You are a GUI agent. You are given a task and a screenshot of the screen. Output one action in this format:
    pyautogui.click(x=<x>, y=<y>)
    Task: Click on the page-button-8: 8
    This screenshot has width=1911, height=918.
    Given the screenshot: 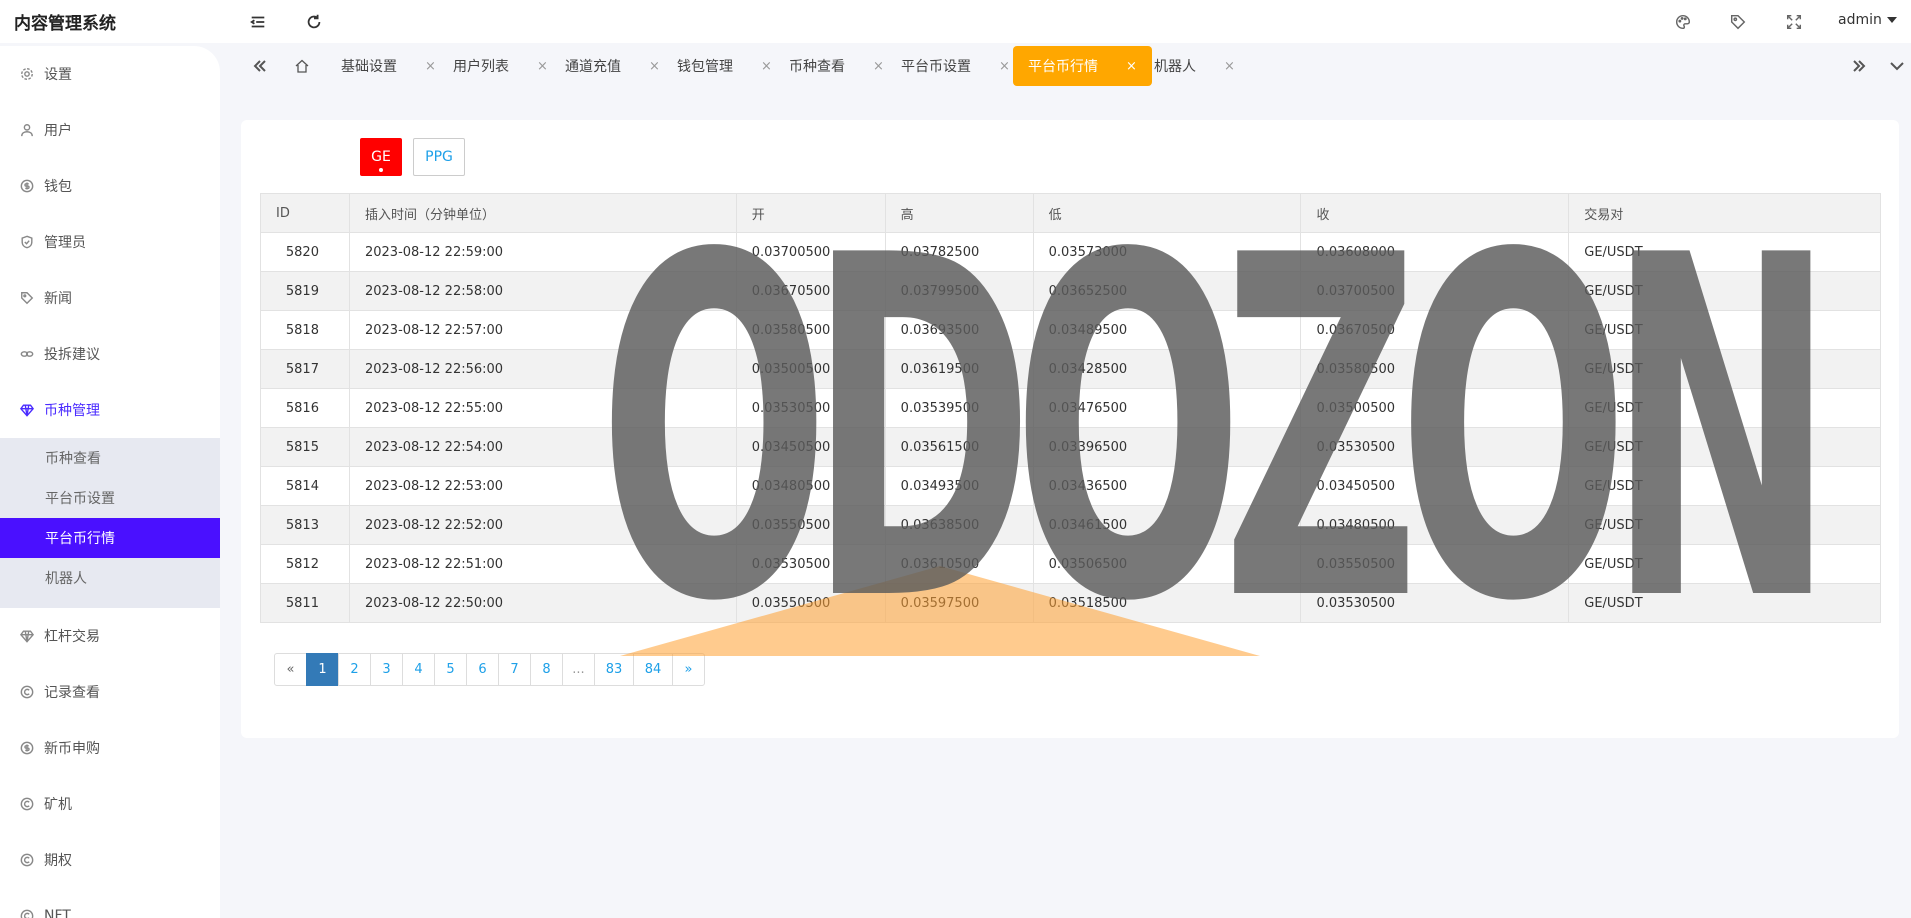 What is the action you would take?
    pyautogui.click(x=546, y=669)
    